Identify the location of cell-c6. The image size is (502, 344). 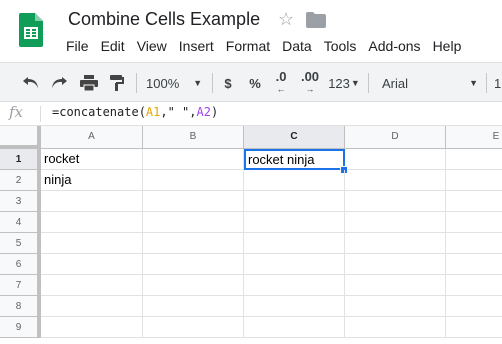
(294, 264).